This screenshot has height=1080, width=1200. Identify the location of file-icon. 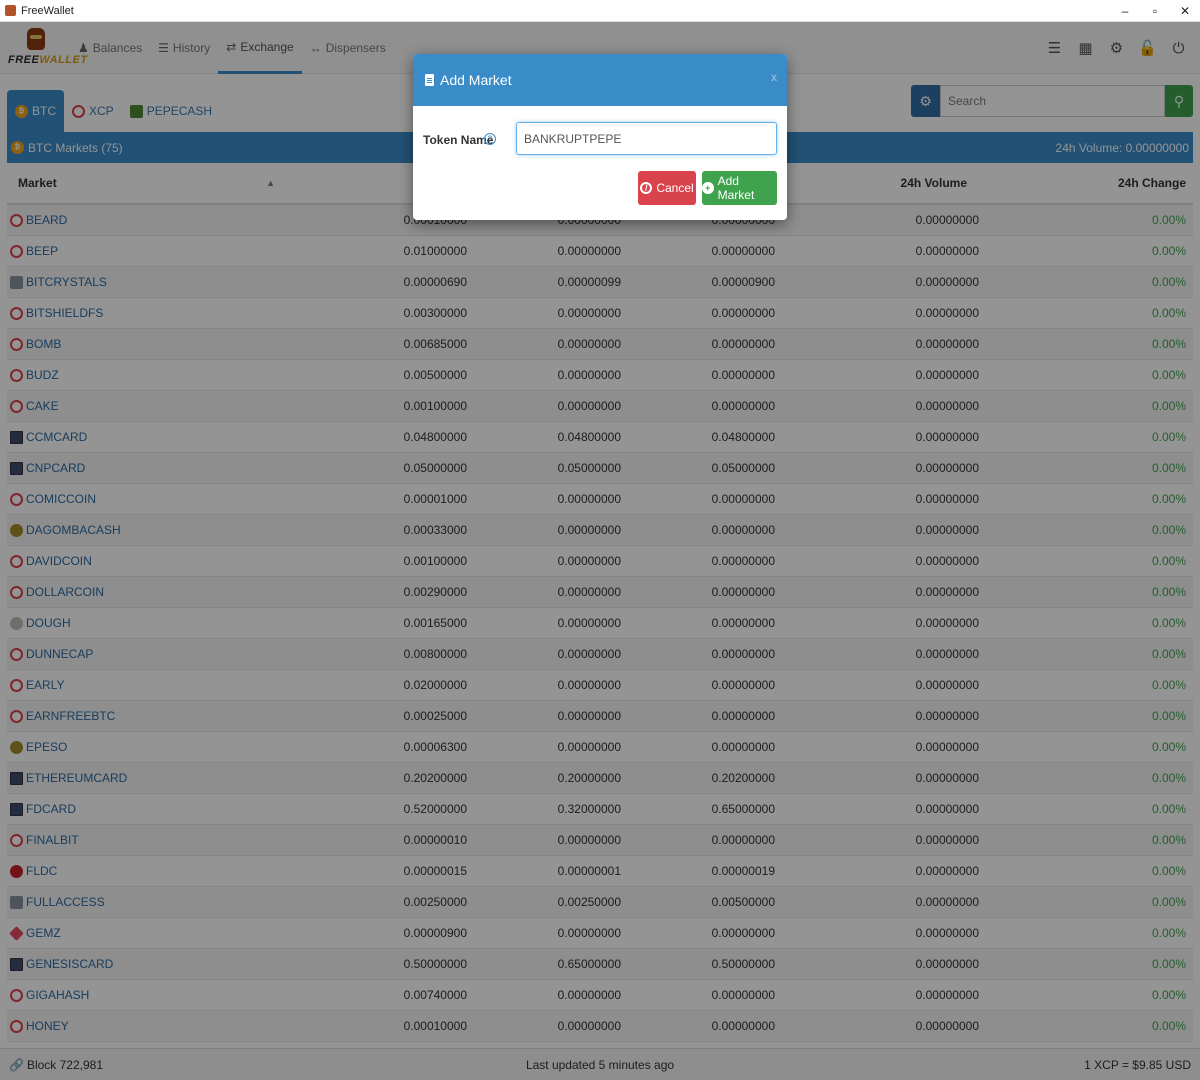
(429, 80).